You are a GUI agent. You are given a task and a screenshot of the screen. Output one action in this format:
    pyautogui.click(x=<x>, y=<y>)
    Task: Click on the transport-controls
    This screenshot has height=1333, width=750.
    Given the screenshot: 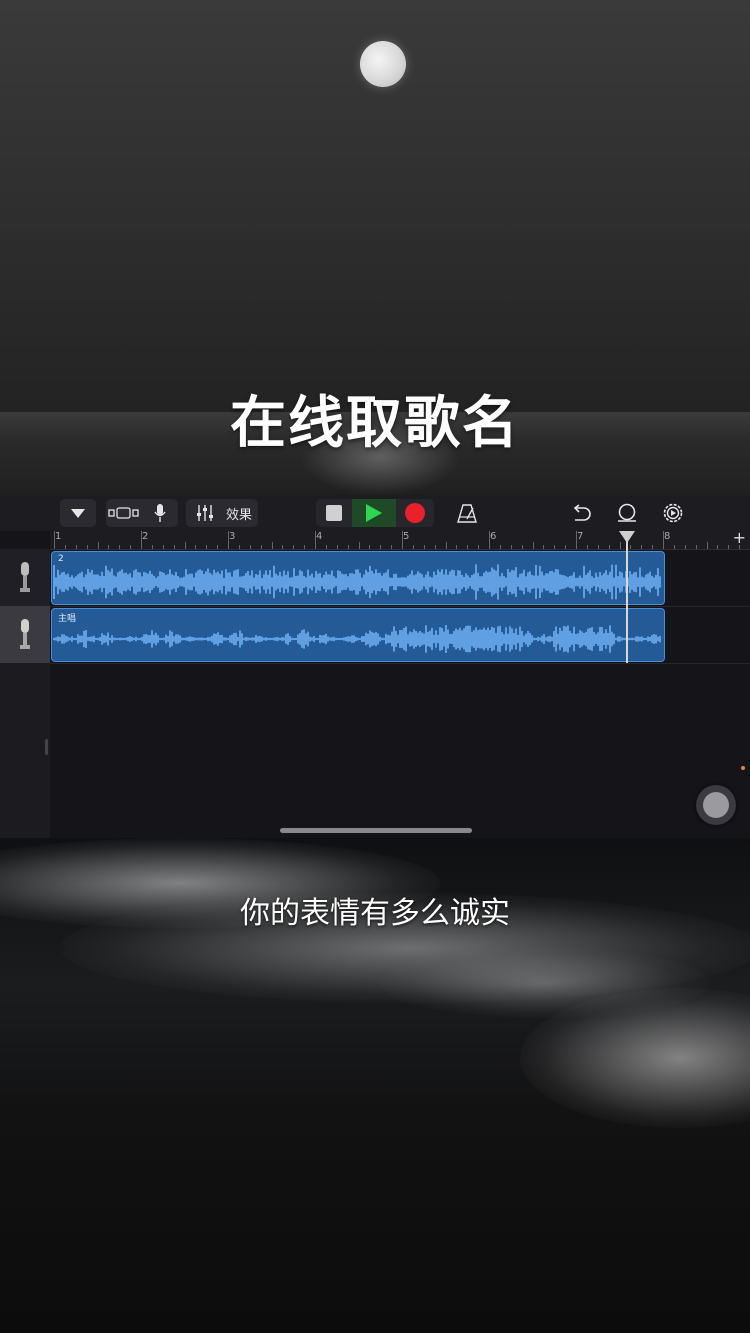 What is the action you would take?
    pyautogui.click(x=375, y=513)
    